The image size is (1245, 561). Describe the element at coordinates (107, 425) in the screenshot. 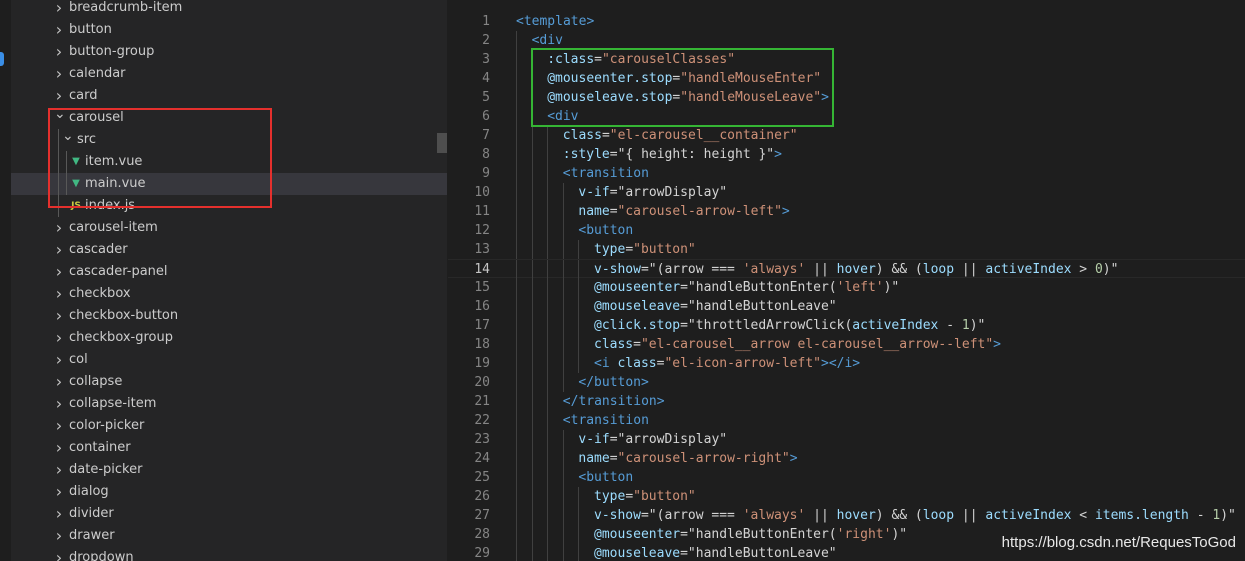

I see `tree-item-label: color-picker` at that location.